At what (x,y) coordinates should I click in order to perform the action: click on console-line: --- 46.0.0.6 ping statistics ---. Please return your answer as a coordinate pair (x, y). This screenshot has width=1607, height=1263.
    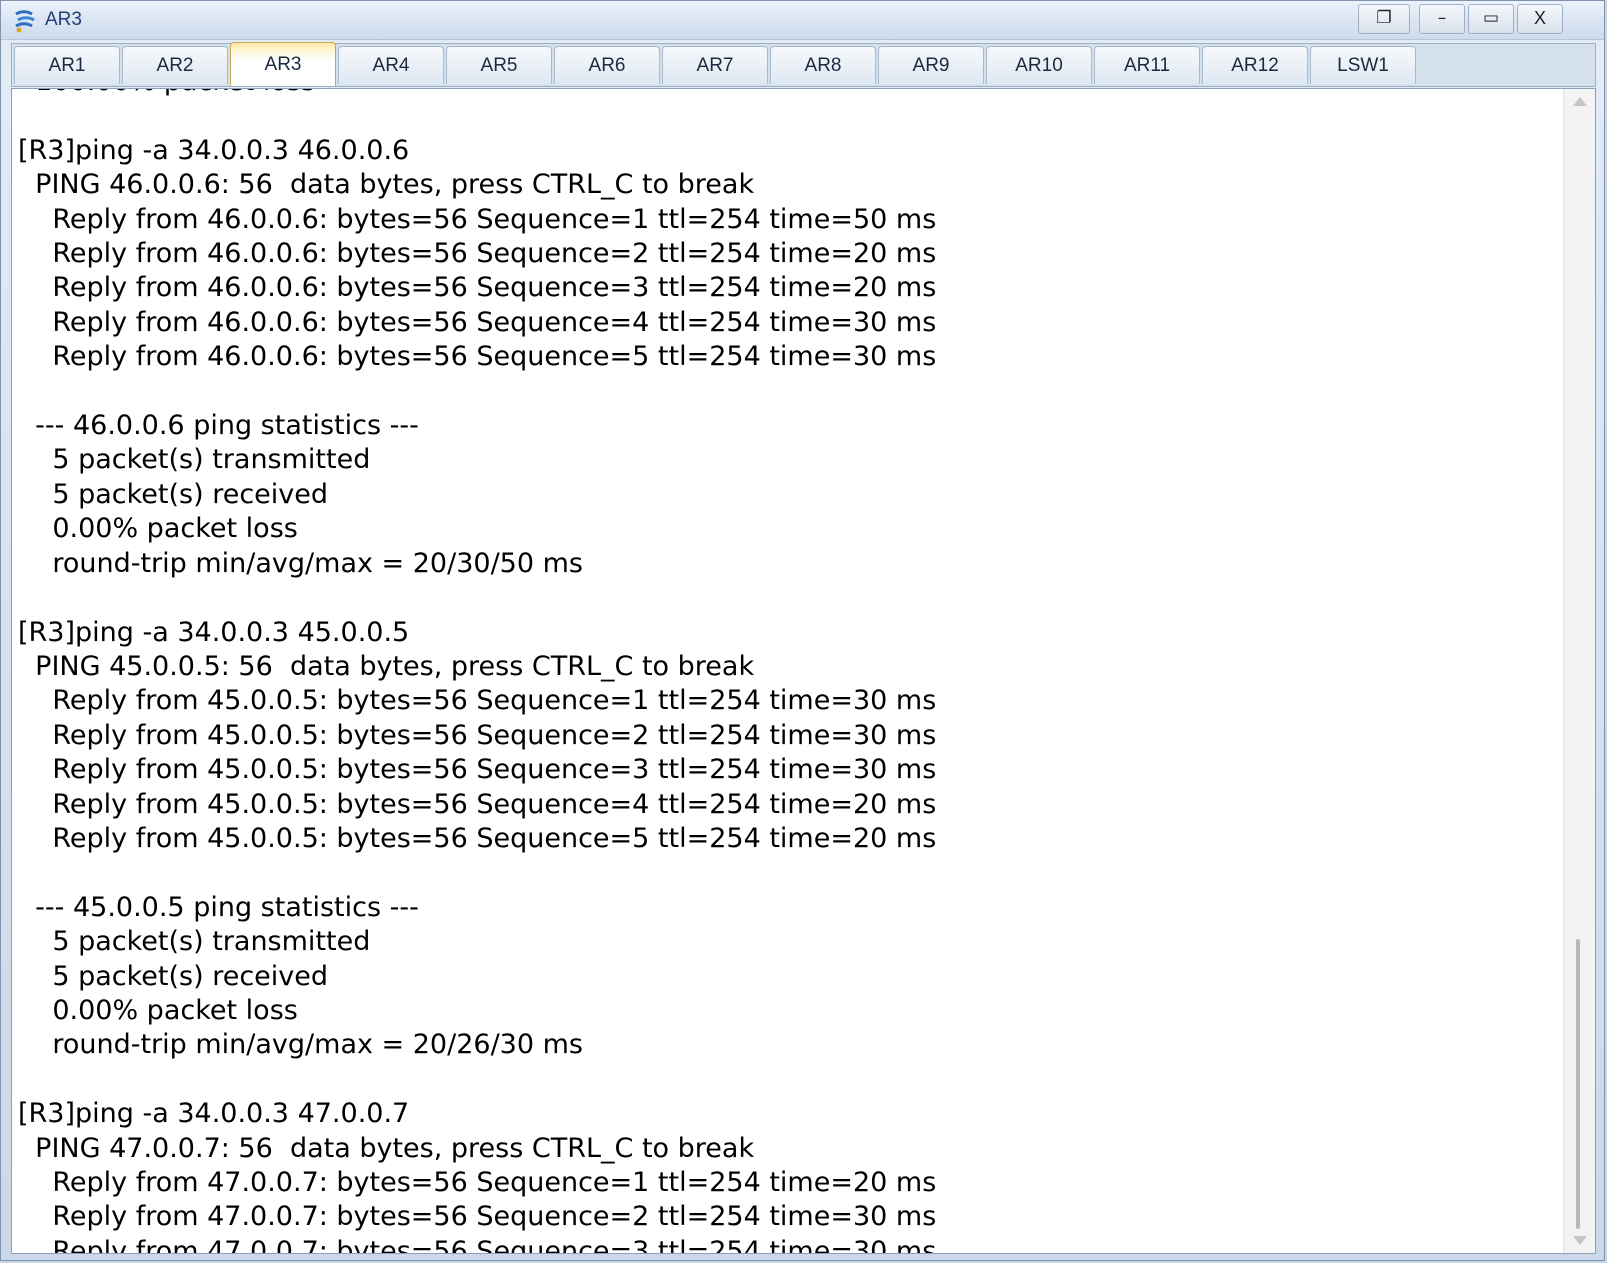
    Looking at the image, I should click on (218, 426).